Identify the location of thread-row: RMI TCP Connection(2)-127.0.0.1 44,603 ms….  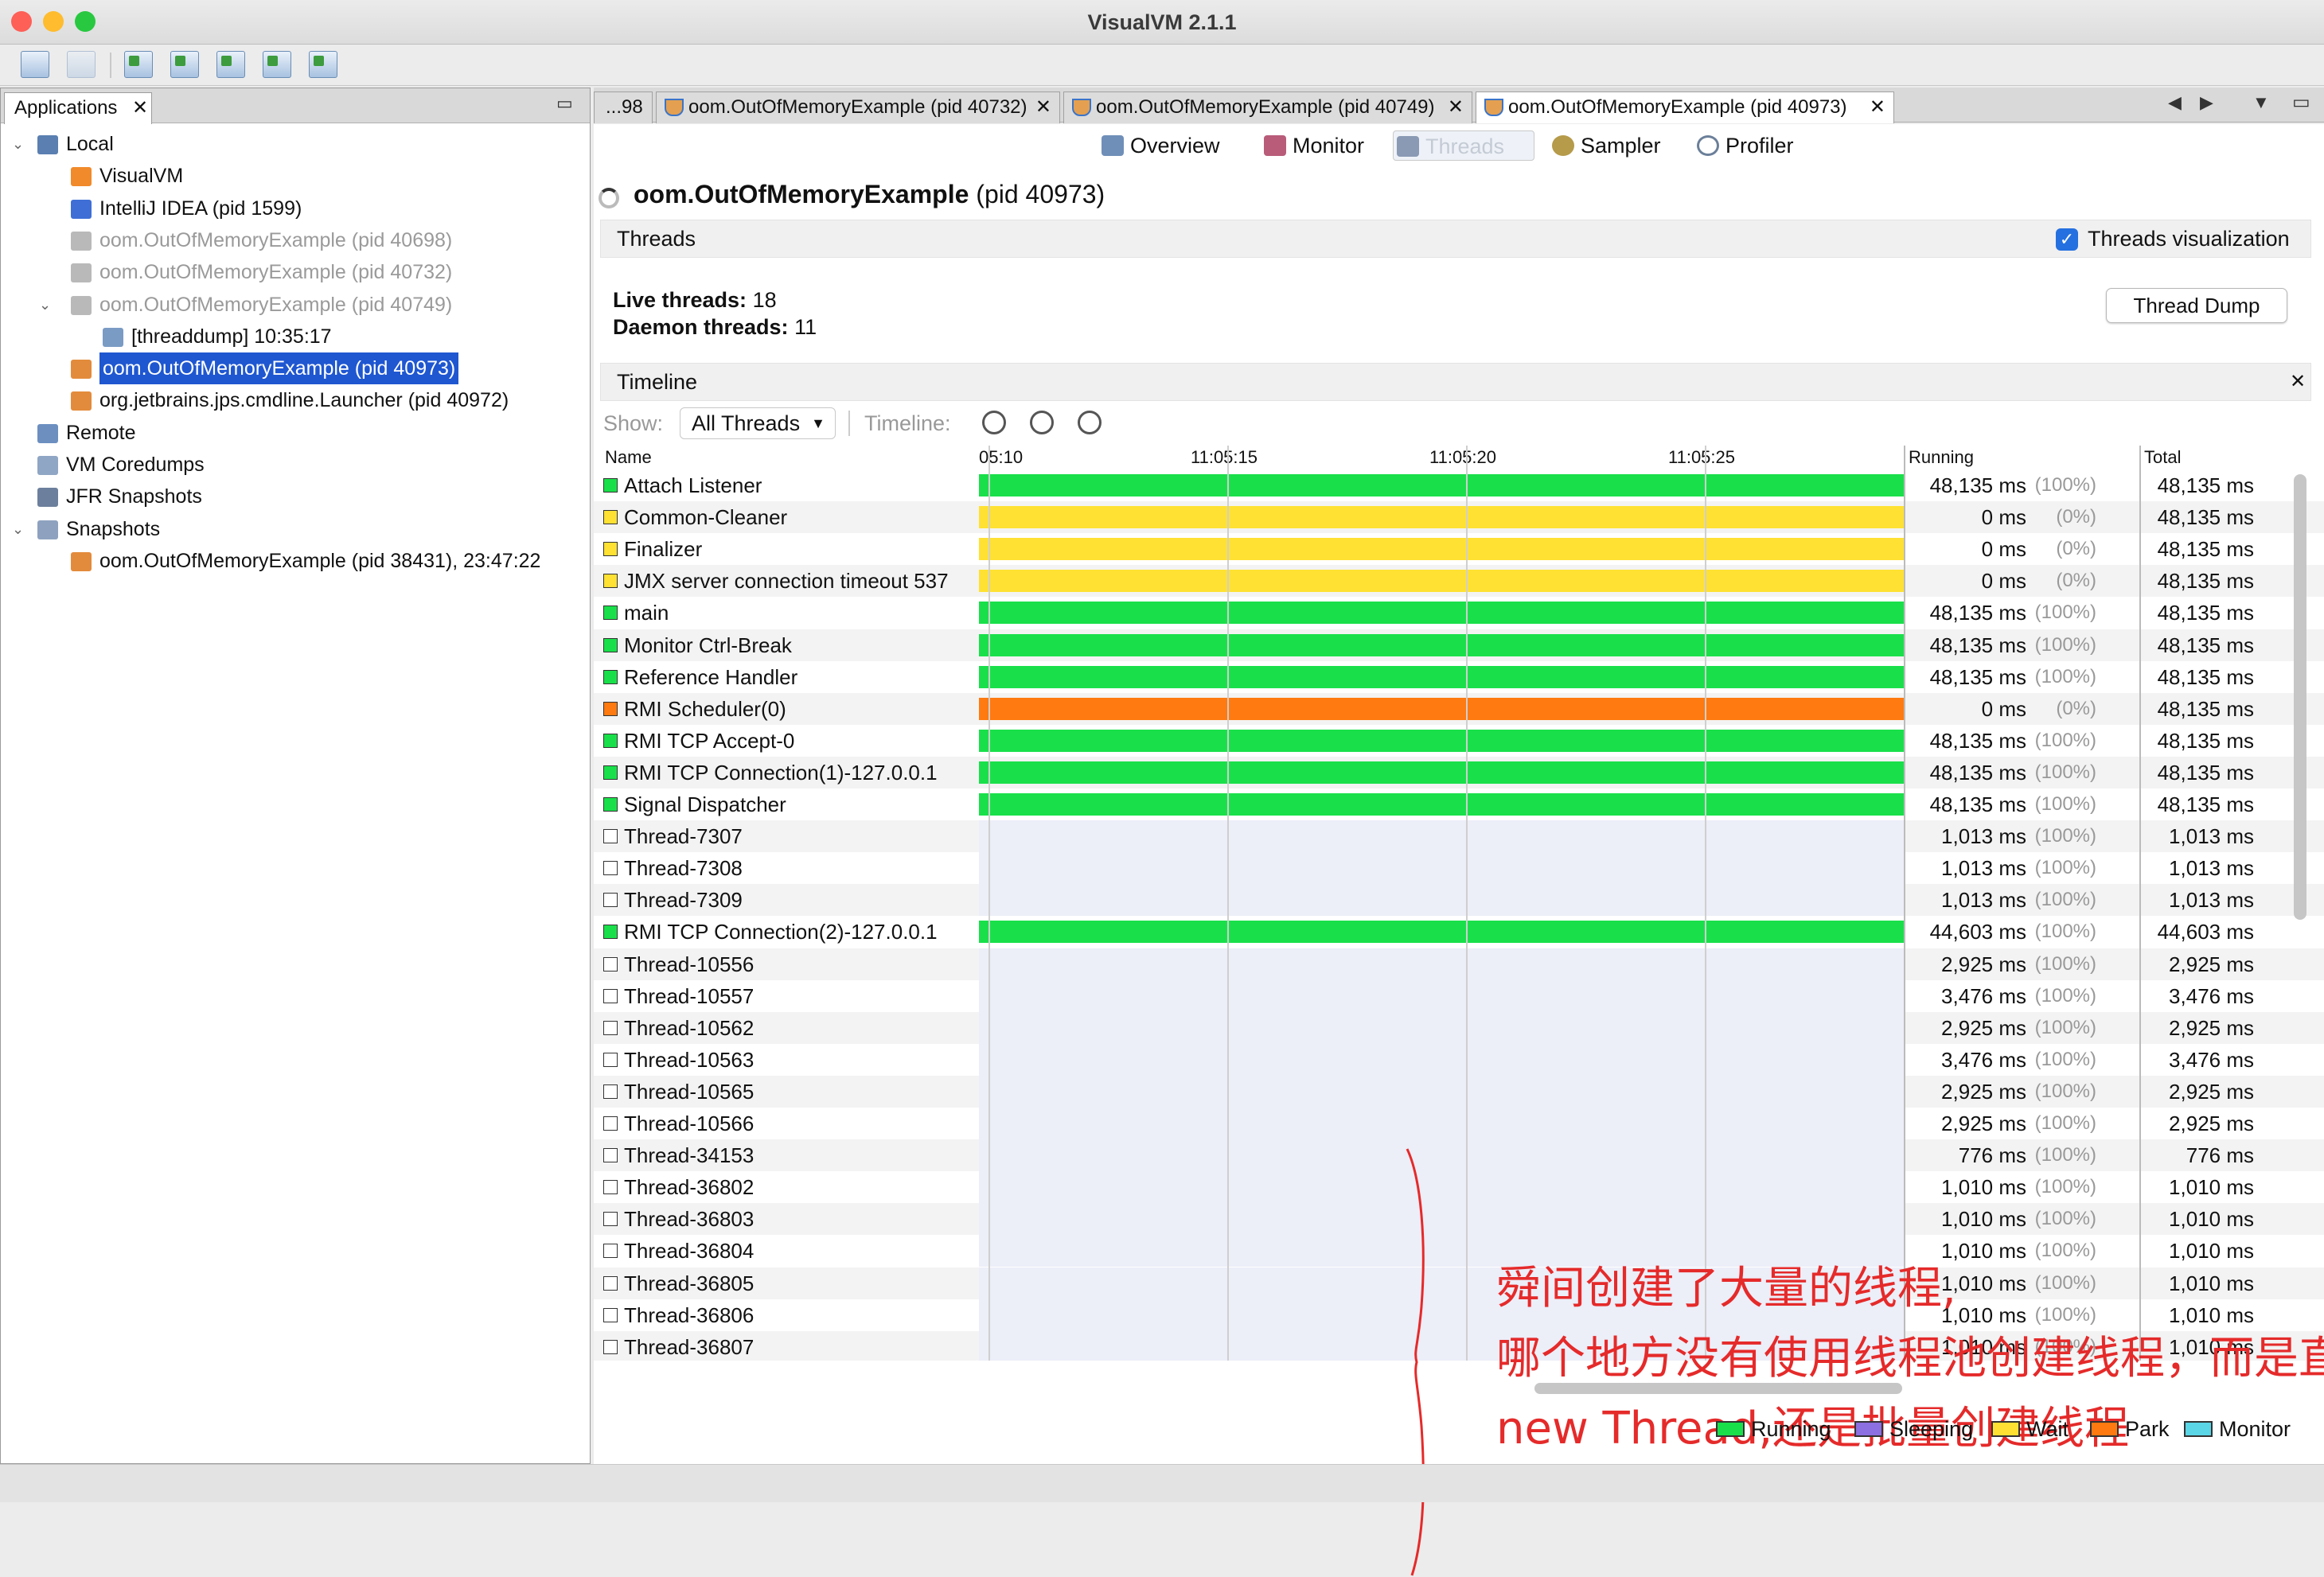
(1459, 932).